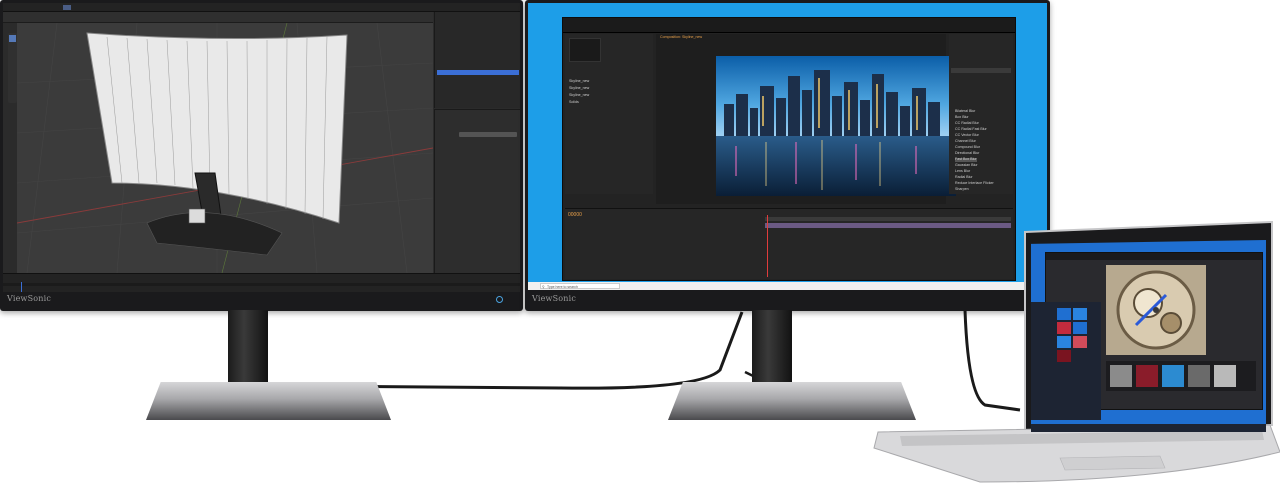 Image resolution: width=1280 pixels, height=489 pixels. I want to click on effect-item-11: Lens Blur, so click(962, 171).